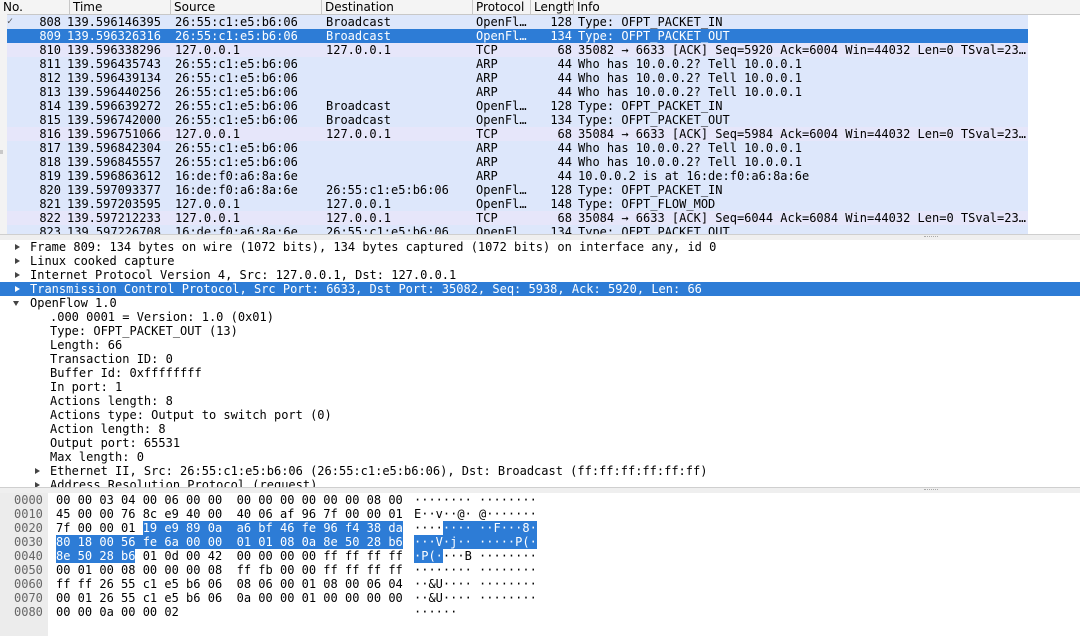 This screenshot has height=636, width=1080. Describe the element at coordinates (246, 7) in the screenshot. I see `column-header-source: Source` at that location.